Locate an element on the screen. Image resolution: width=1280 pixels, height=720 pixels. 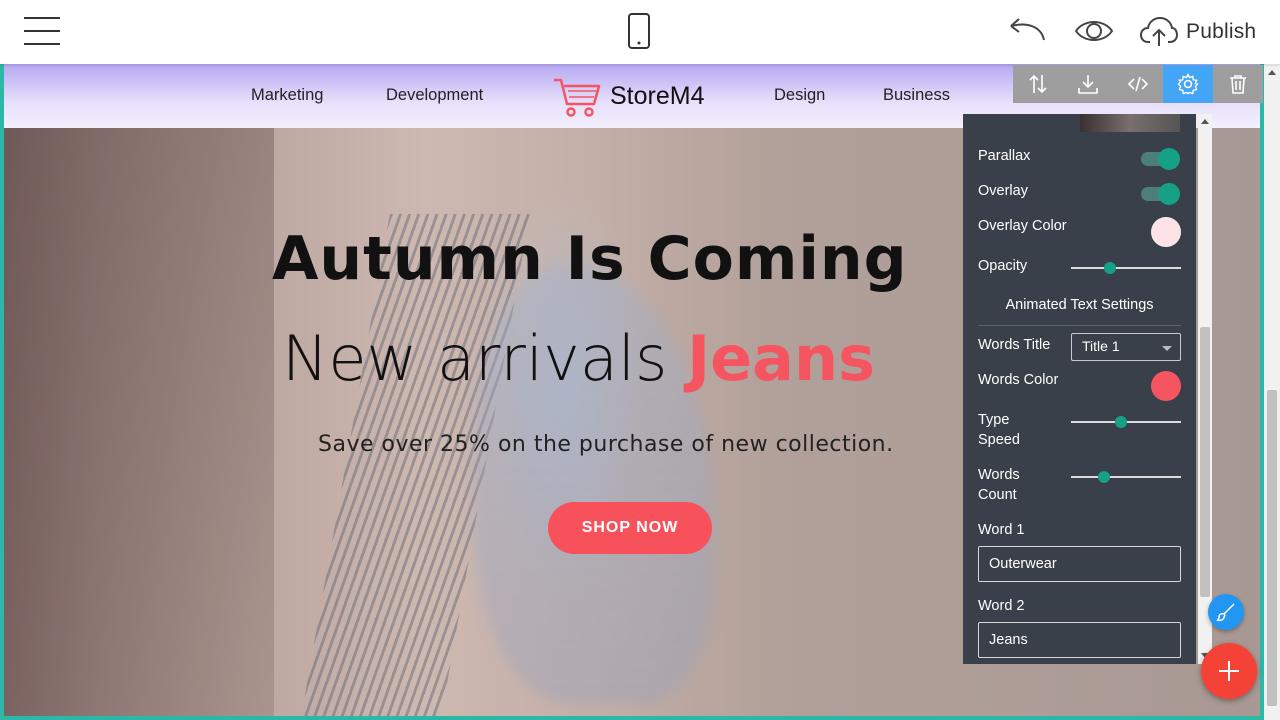
cloud-upload-icon is located at coordinates (1159, 31).